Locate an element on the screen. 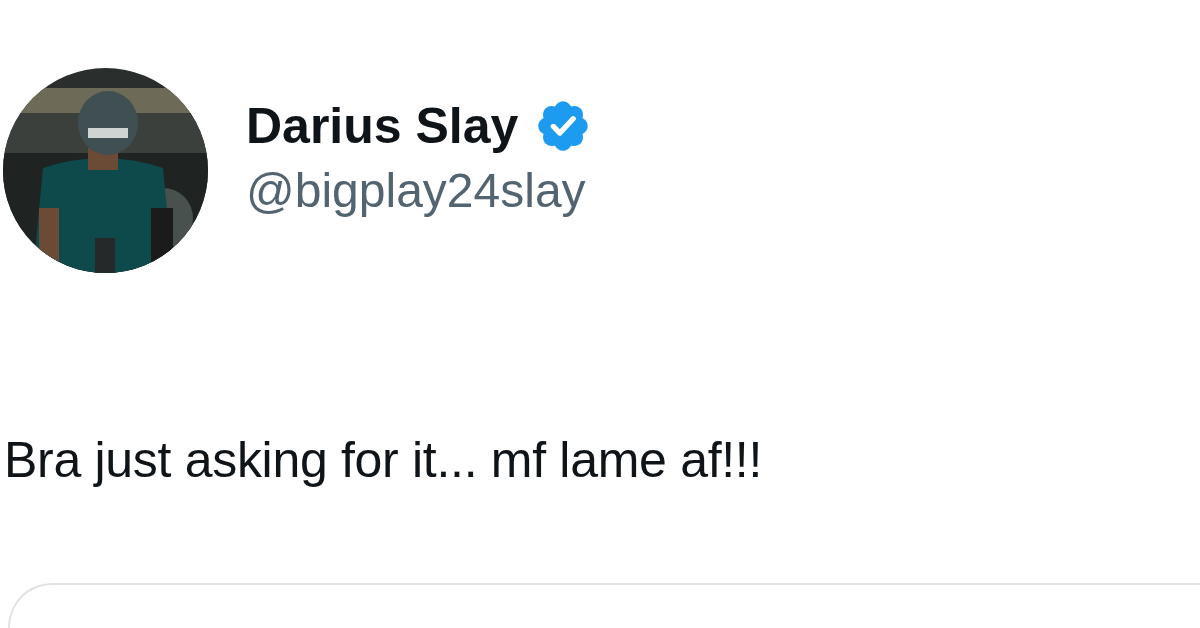  tweet-text: Bra just asking for it... mf lame af!!! is located at coordinates (383, 460).